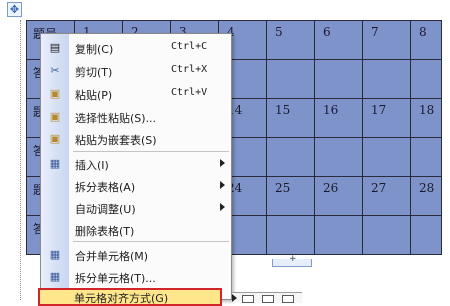  What do you see at coordinates (426, 40) in the screenshot?
I see `table-cell: 8` at bounding box center [426, 40].